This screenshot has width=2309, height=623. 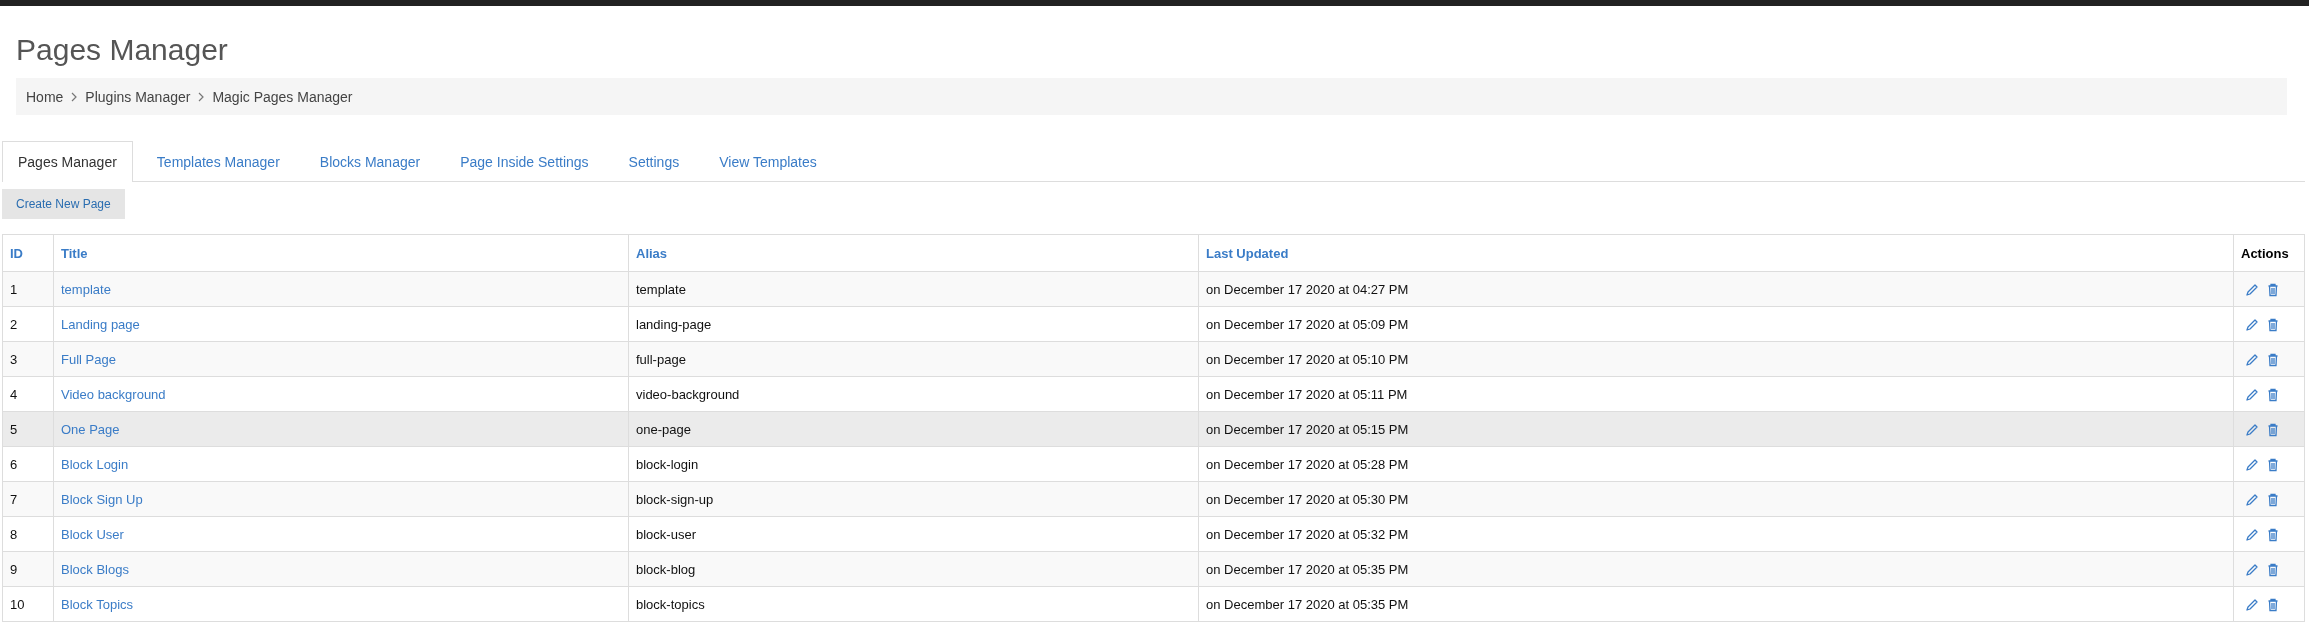 I want to click on column-header: ID, so click(x=16, y=253).